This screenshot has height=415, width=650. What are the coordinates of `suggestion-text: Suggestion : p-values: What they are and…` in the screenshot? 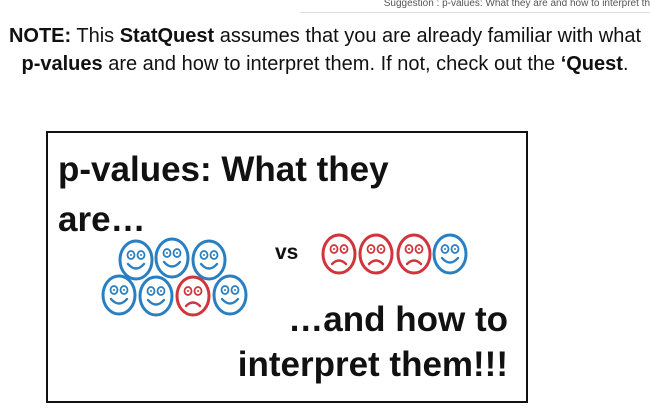 It's located at (516, 4).